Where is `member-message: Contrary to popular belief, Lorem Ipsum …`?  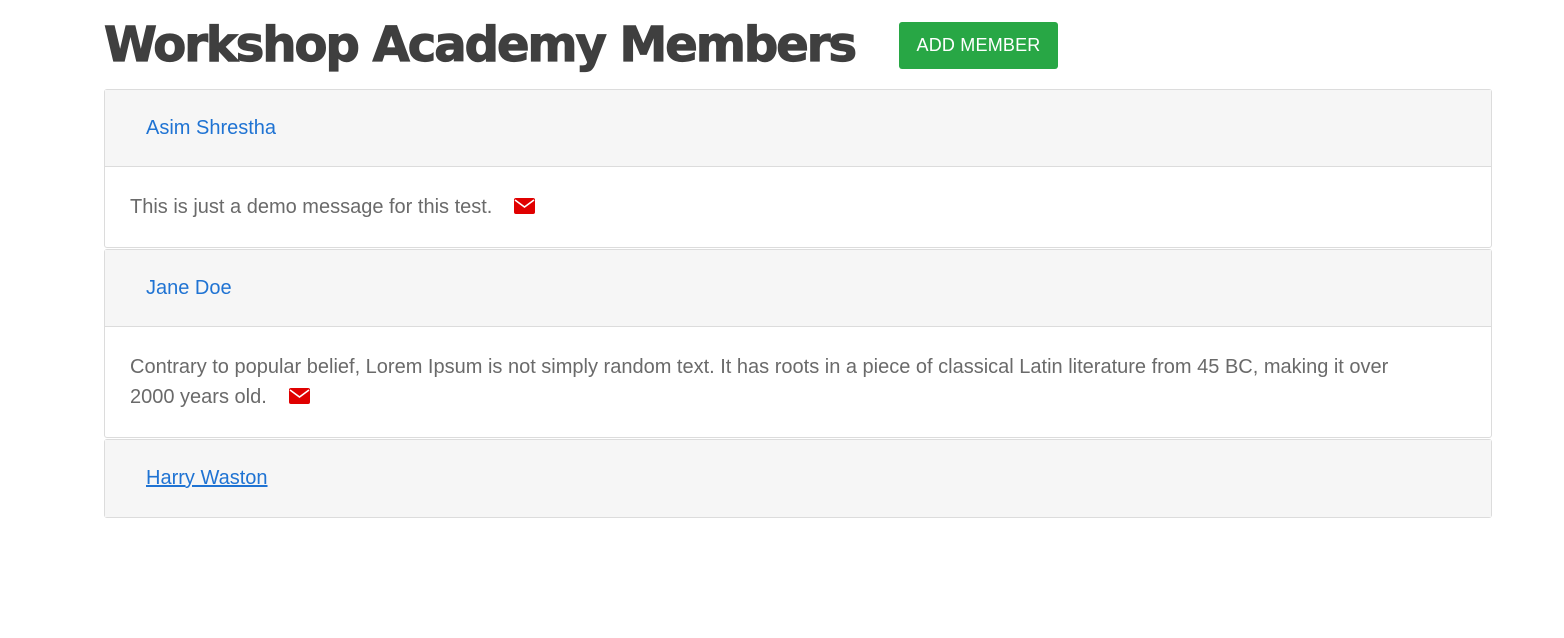
member-message: Contrary to popular belief, Lorem Ipsum … is located at coordinates (759, 382).